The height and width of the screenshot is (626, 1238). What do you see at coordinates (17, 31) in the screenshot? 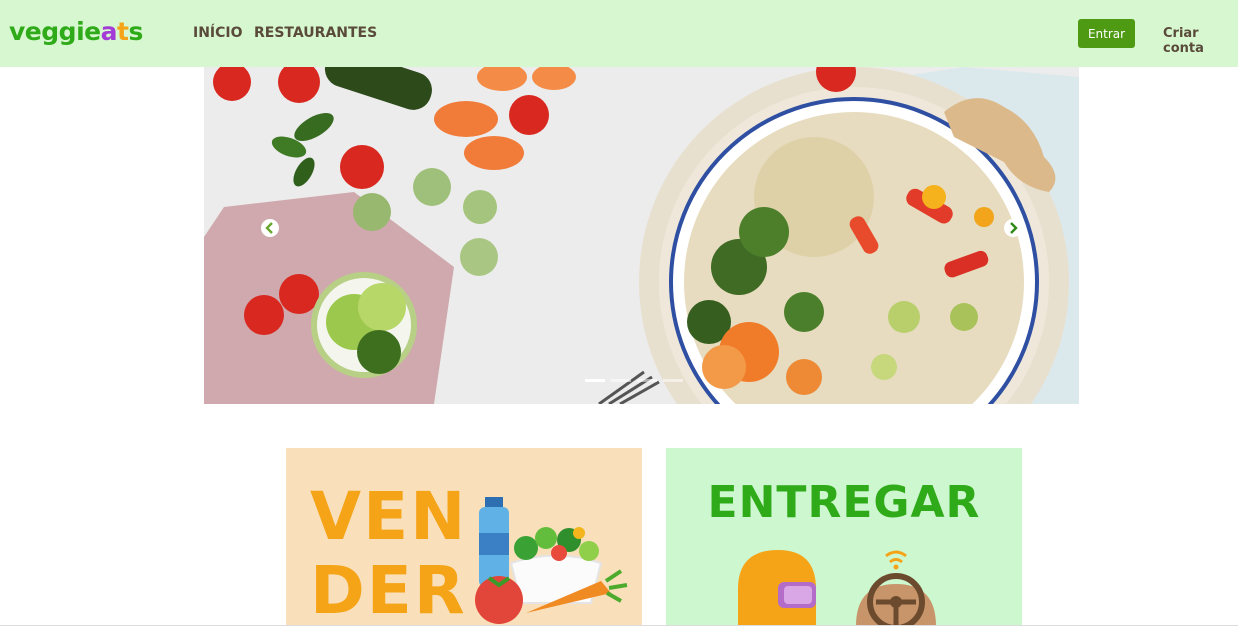
I see `brand-letter: v` at bounding box center [17, 31].